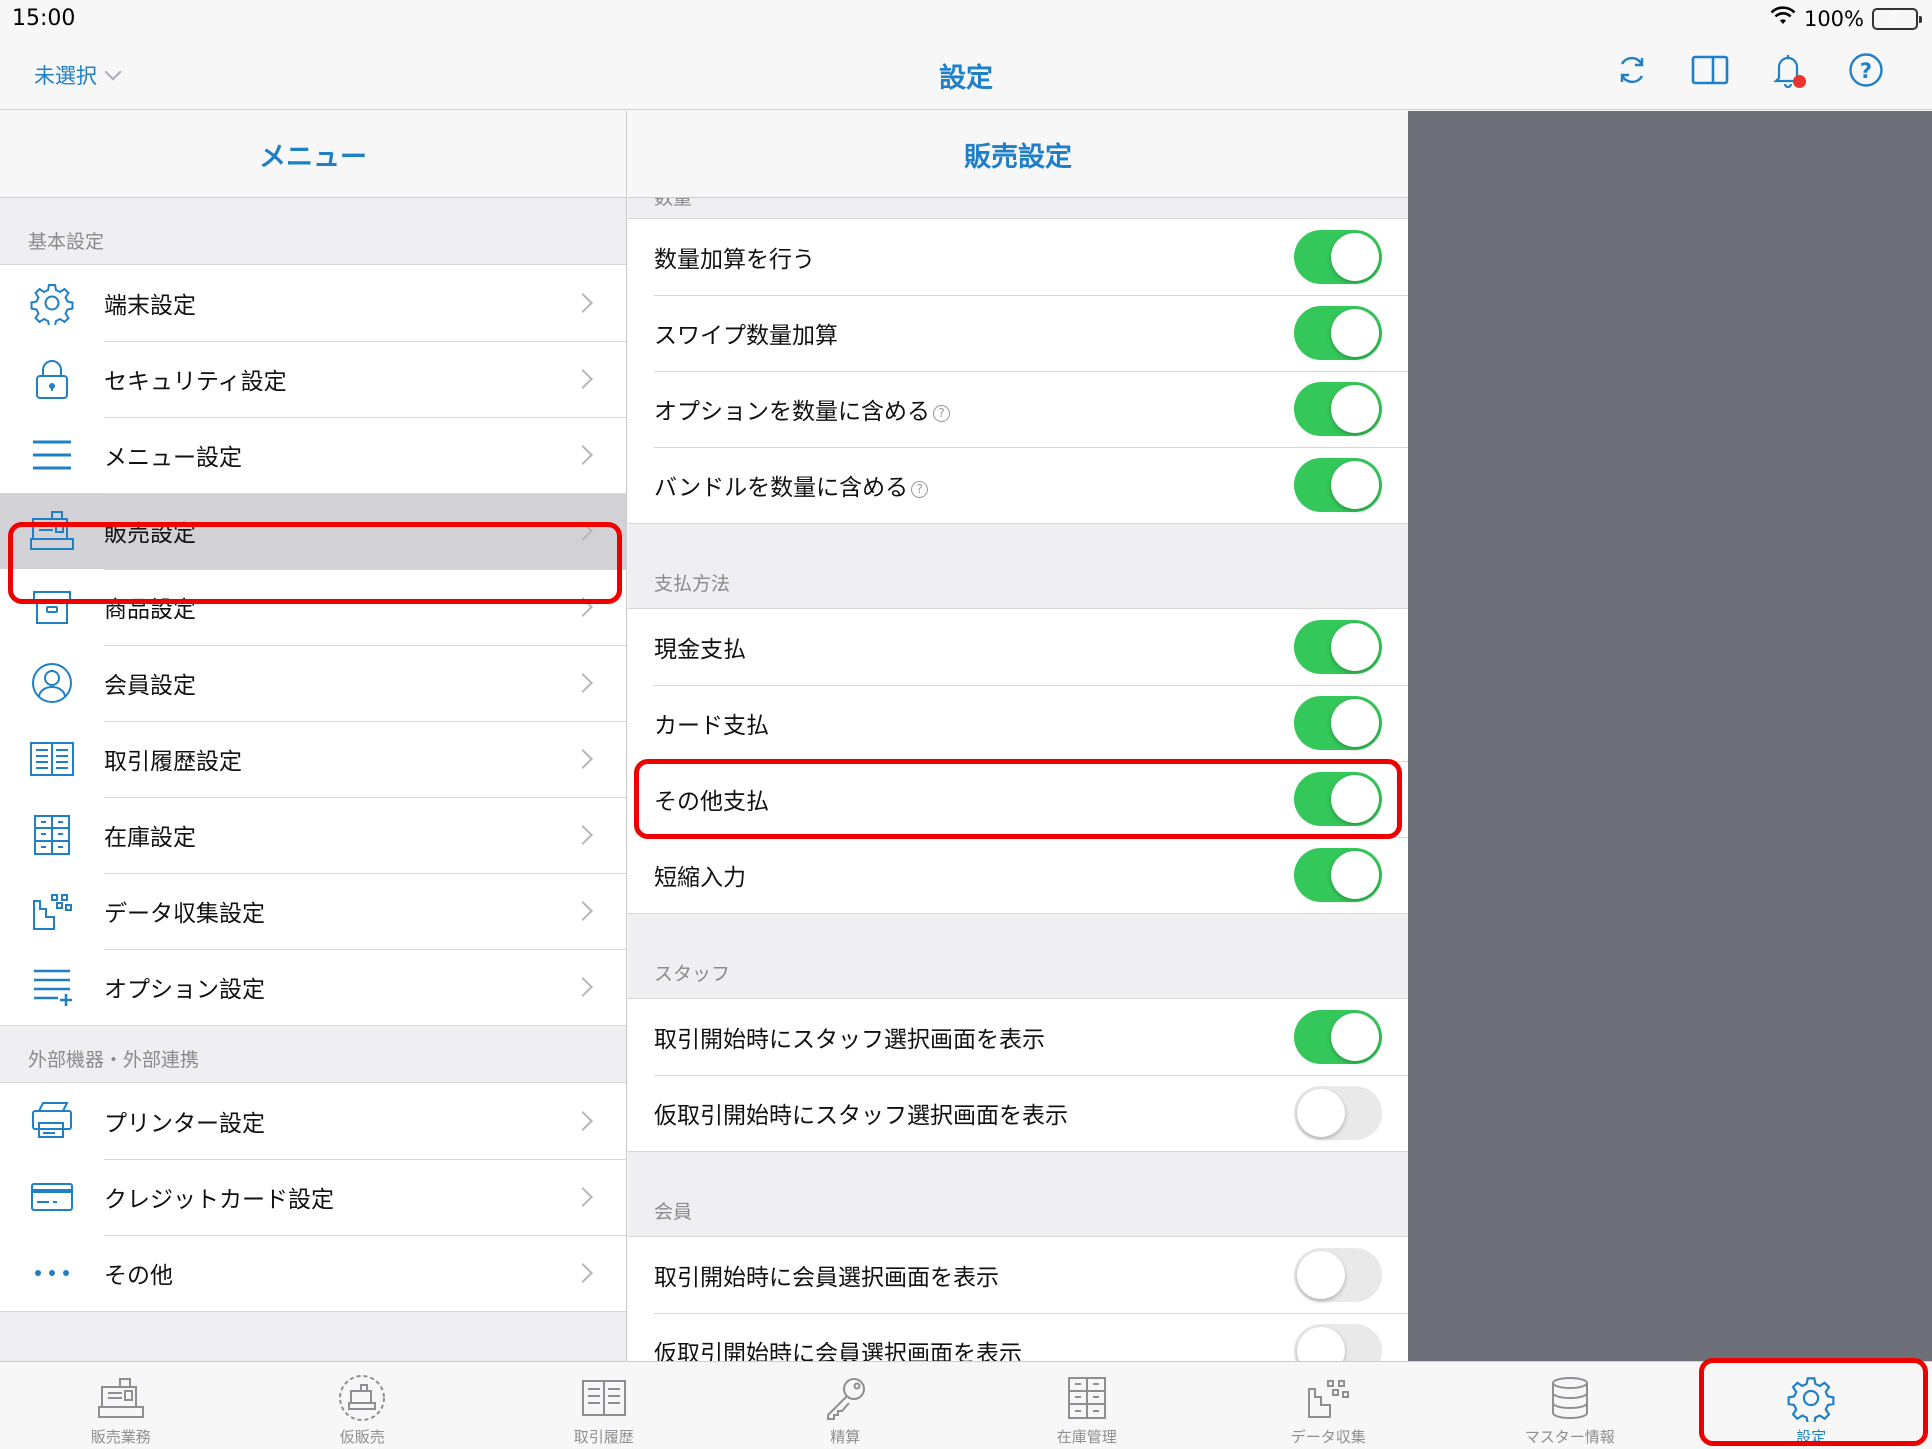  I want to click on menu-item-history: 取引履歴設定, so click(313, 759).